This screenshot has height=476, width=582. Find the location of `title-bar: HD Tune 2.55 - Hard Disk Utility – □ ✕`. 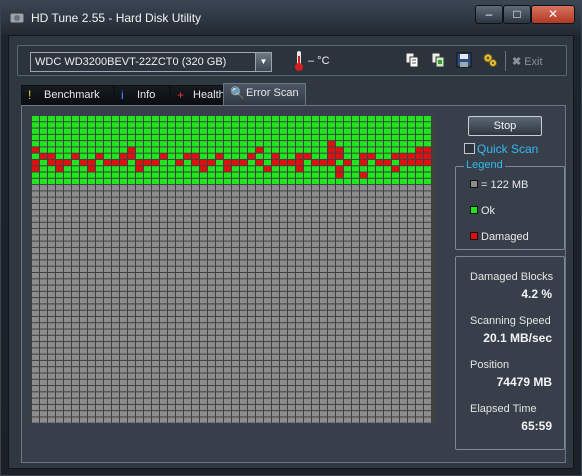

title-bar: HD Tune 2.55 - Hard Disk Utility – □ ✕ is located at coordinates (291, 18).